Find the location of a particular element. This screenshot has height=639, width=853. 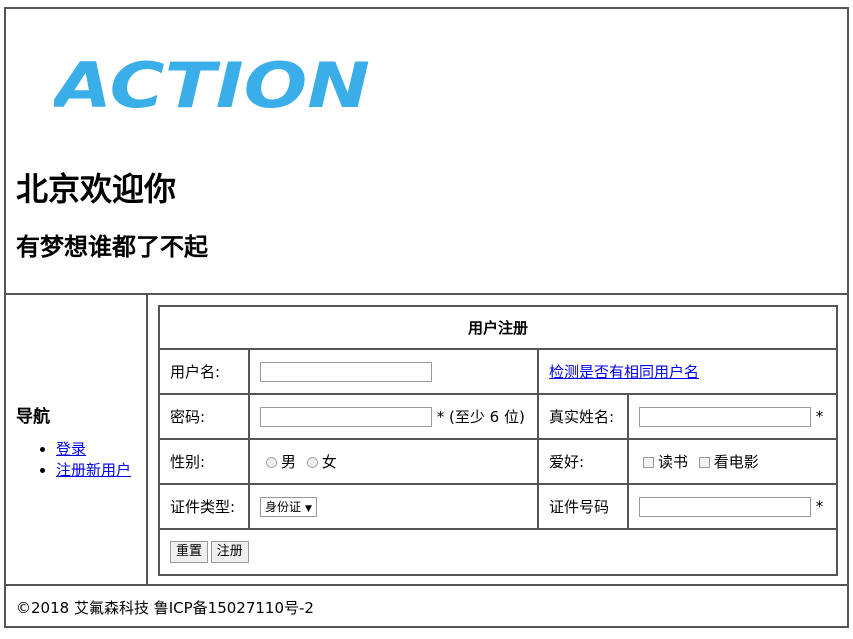

id-type-selected: 身份证 is located at coordinates (283, 506).